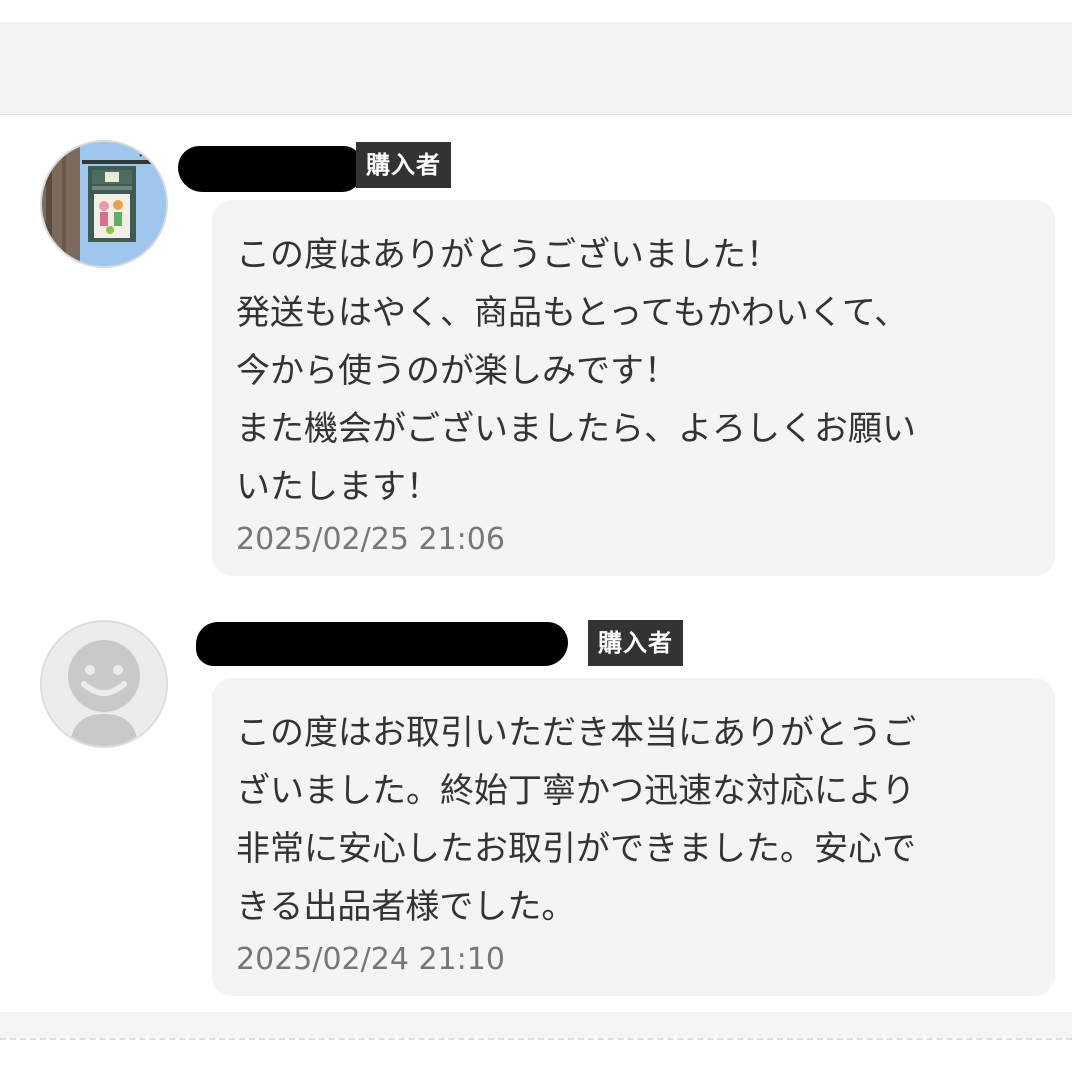 This screenshot has width=1072, height=1072. What do you see at coordinates (370, 539) in the screenshot?
I see `review-timestamp: 2025/02/25 21:06` at bounding box center [370, 539].